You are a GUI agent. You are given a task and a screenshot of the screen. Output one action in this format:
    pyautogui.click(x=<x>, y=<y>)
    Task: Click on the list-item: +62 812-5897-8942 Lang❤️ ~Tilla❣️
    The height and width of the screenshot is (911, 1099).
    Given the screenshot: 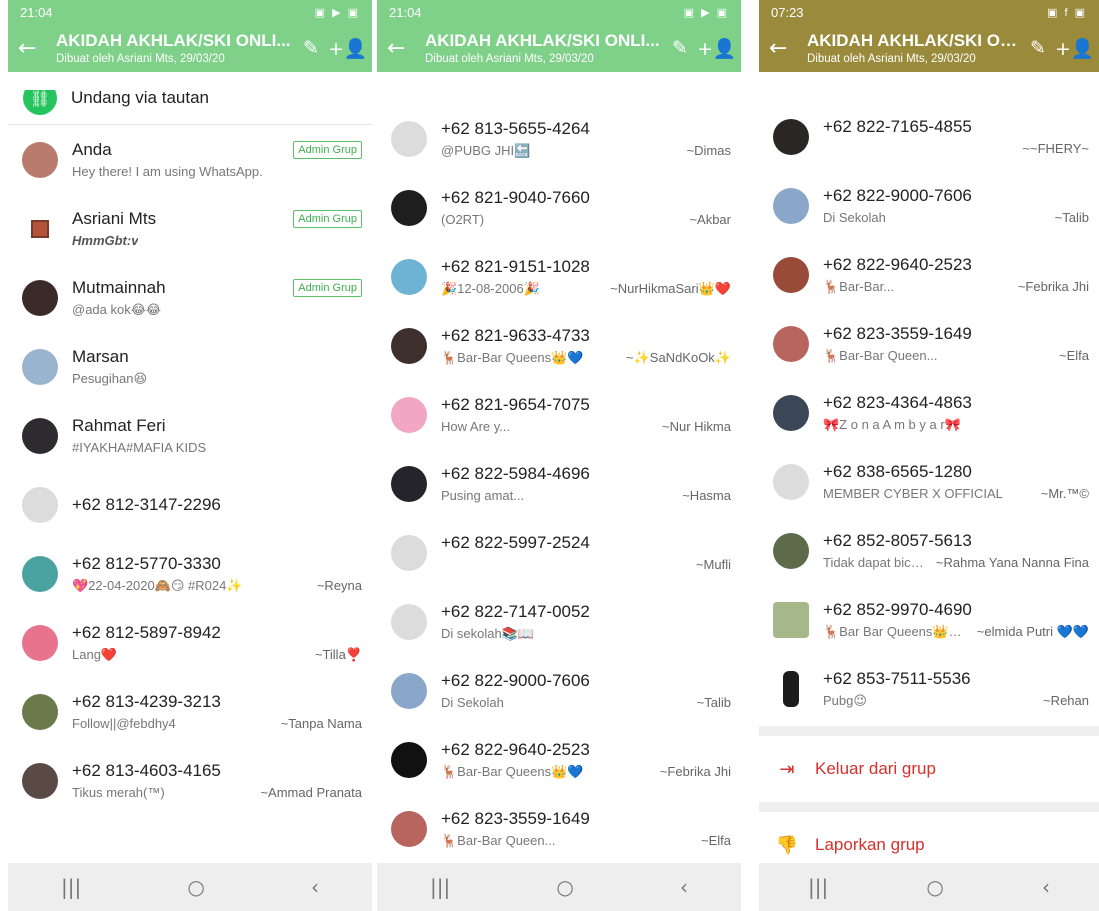 What is the action you would take?
    pyautogui.click(x=190, y=642)
    